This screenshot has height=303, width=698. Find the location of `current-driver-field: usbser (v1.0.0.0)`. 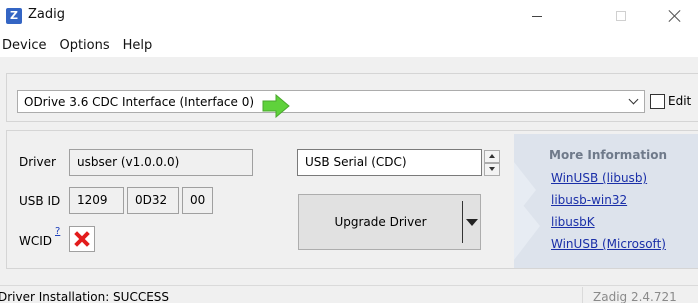

current-driver-field: usbser (v1.0.0.0) is located at coordinates (161, 162).